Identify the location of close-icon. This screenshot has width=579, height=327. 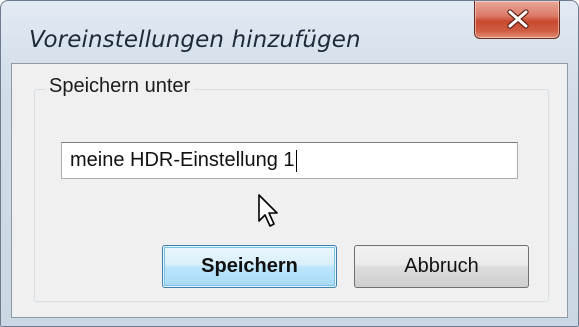
(518, 19).